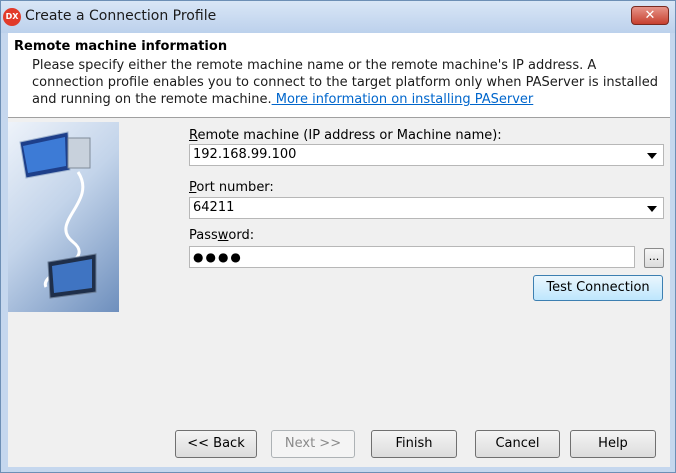 This screenshot has height=473, width=676. Describe the element at coordinates (313, 444) in the screenshot. I see `next-button: Next >>` at that location.